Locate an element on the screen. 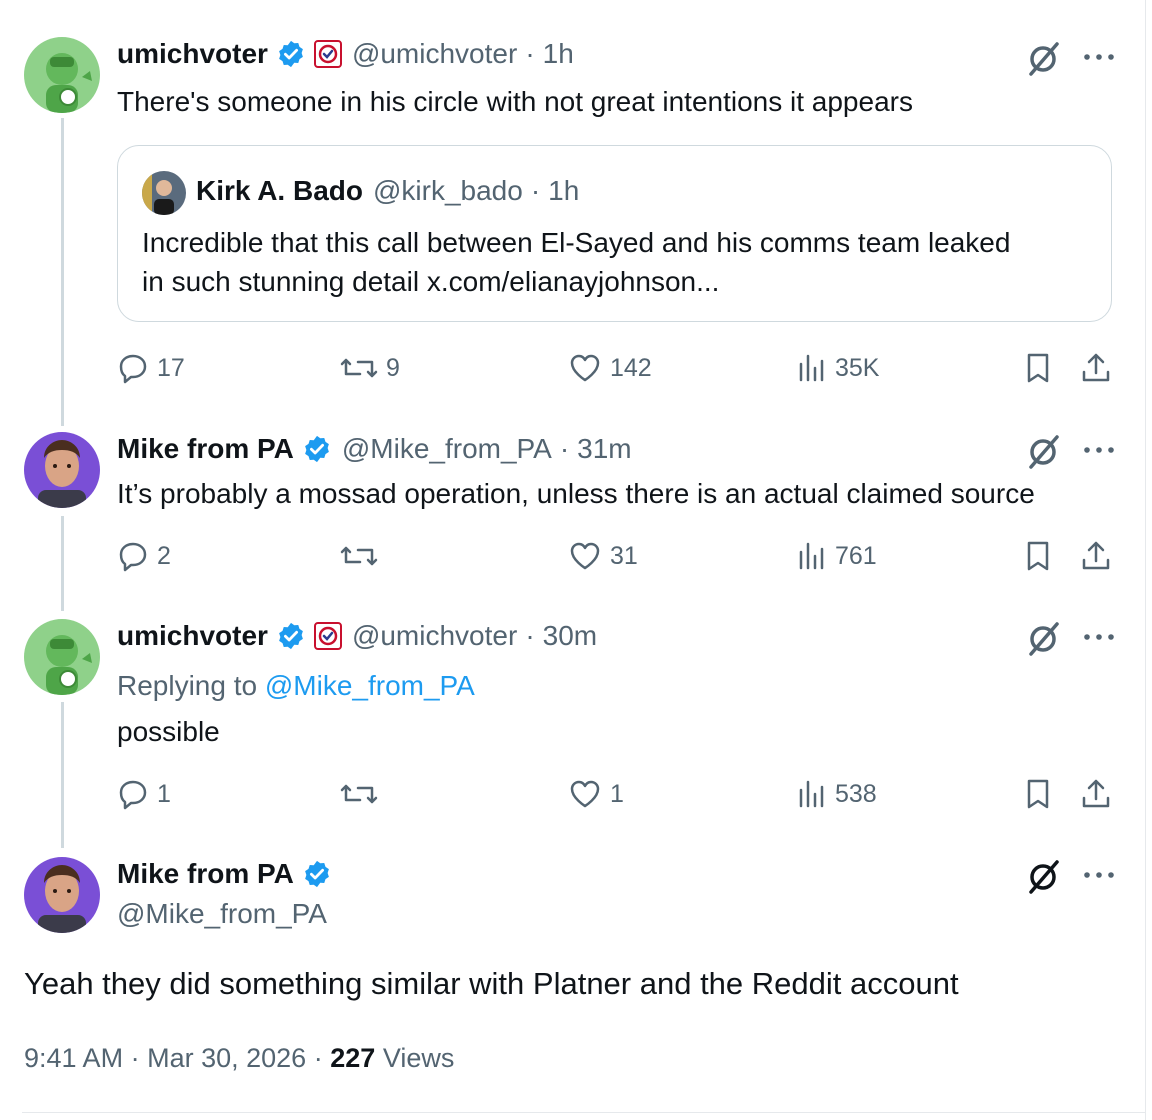 Image resolution: width=1152 pixels, height=1120 pixels. timestamp: 1h is located at coordinates (558, 54).